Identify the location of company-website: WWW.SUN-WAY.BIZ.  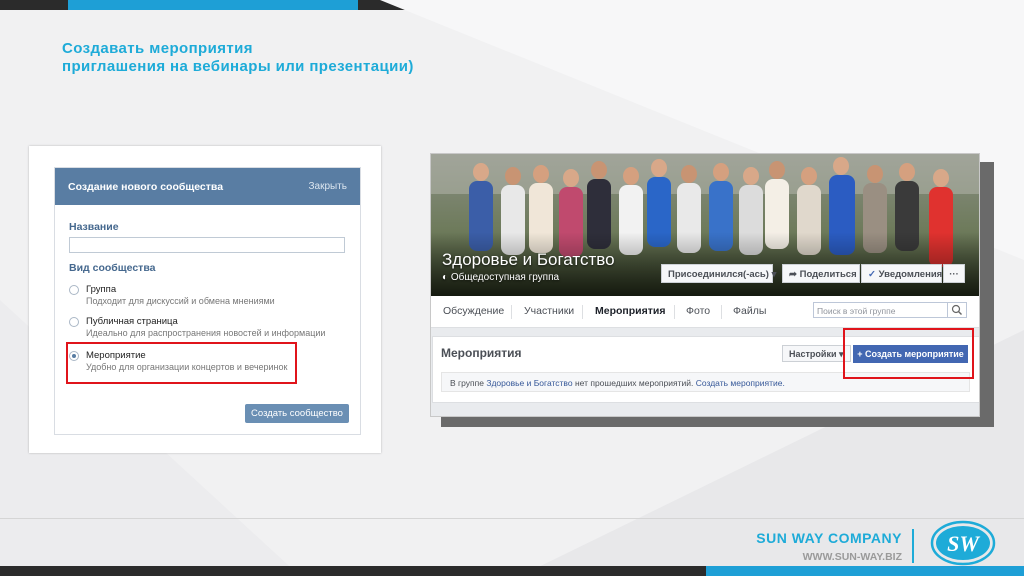
(852, 557).